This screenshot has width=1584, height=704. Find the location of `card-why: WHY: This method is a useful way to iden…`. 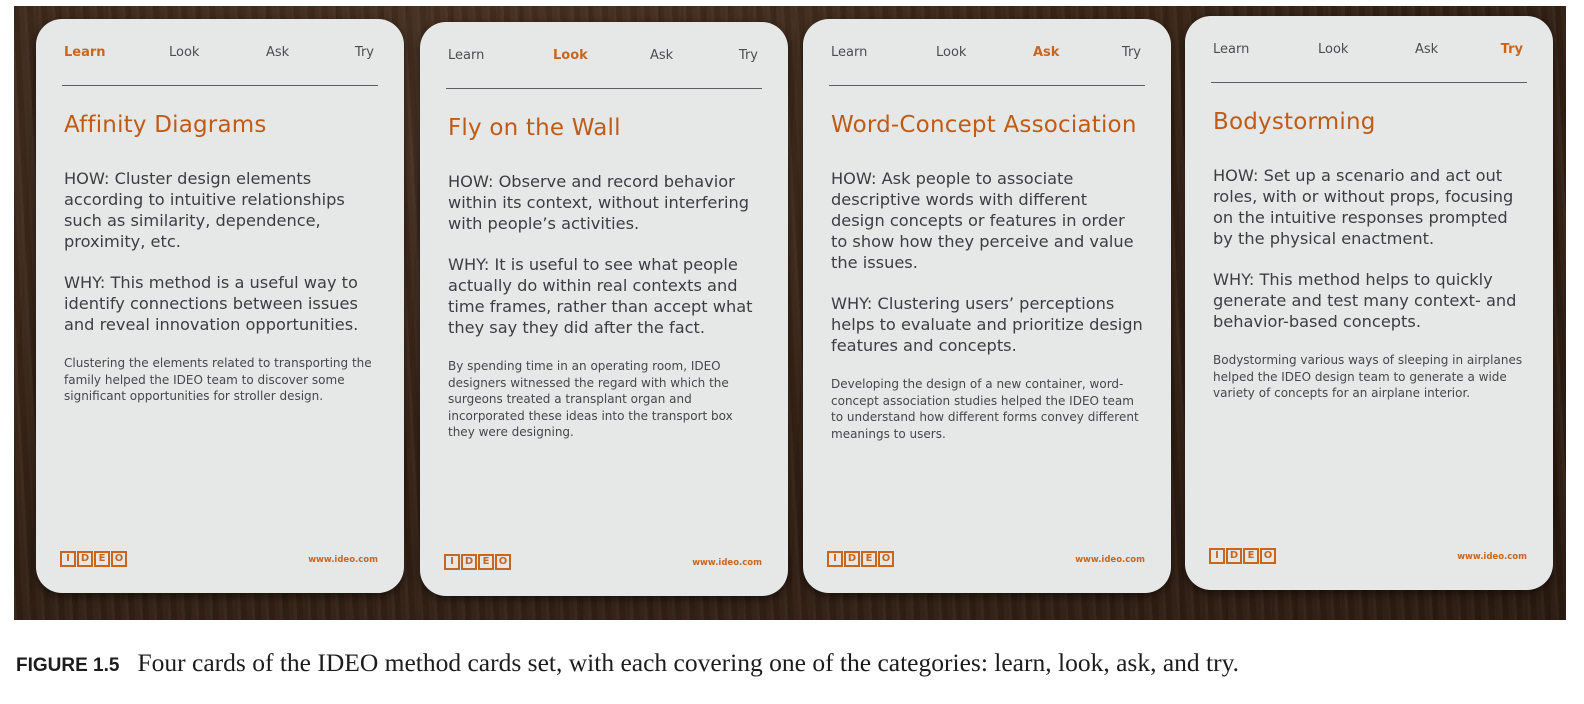

card-why: WHY: This method is a useful way to iden… is located at coordinates (211, 303).